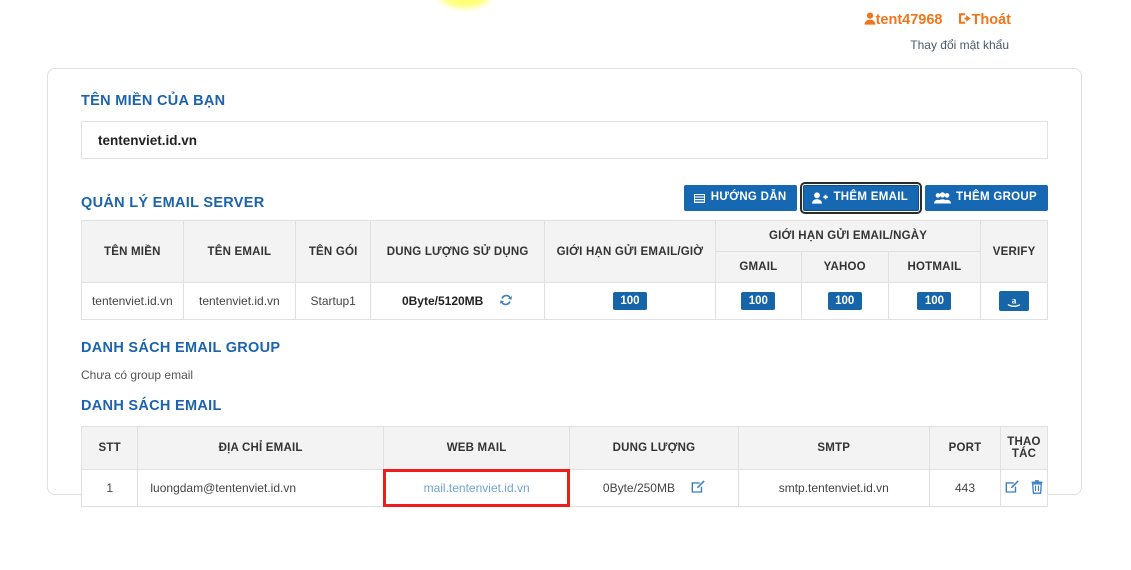 This screenshot has height=570, width=1131. Describe the element at coordinates (820, 198) in the screenshot. I see `user-plus-icon` at that location.